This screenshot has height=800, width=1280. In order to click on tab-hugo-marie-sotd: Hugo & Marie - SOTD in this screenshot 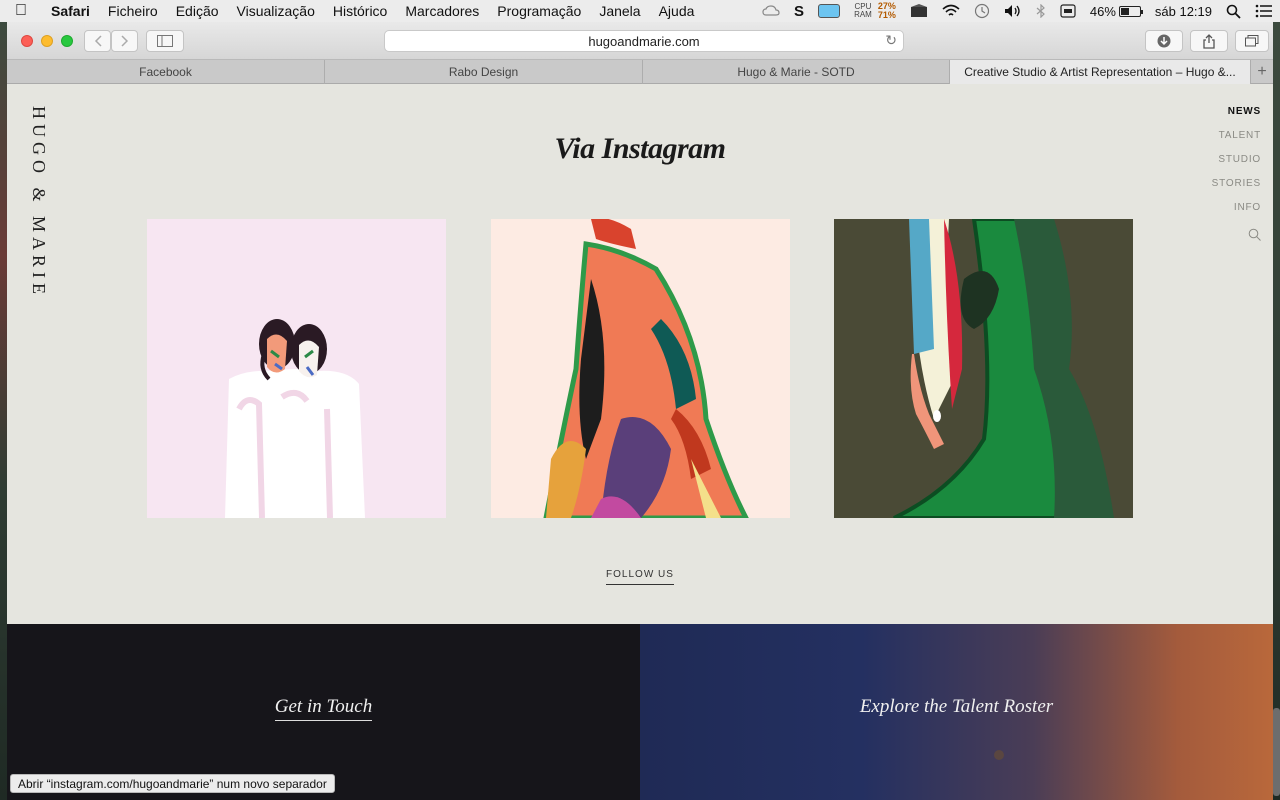, I will do `click(796, 72)`.